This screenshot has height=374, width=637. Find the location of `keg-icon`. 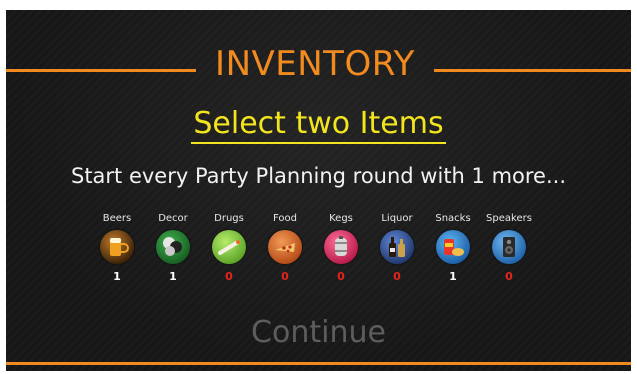

keg-icon is located at coordinates (341, 247).